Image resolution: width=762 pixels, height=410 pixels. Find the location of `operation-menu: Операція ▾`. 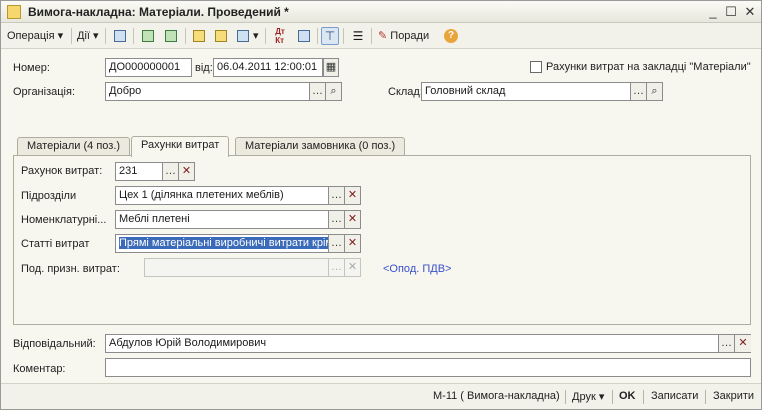

operation-menu: Операція ▾ is located at coordinates (35, 36).